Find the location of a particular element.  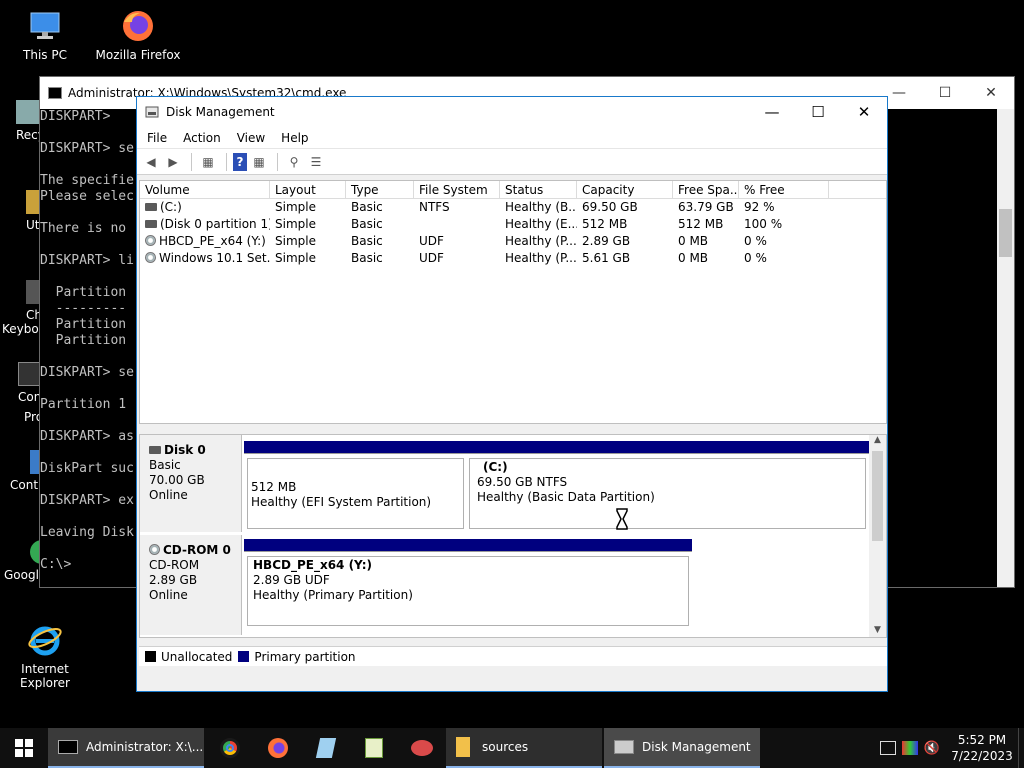

start-button is located at coordinates (24, 748).